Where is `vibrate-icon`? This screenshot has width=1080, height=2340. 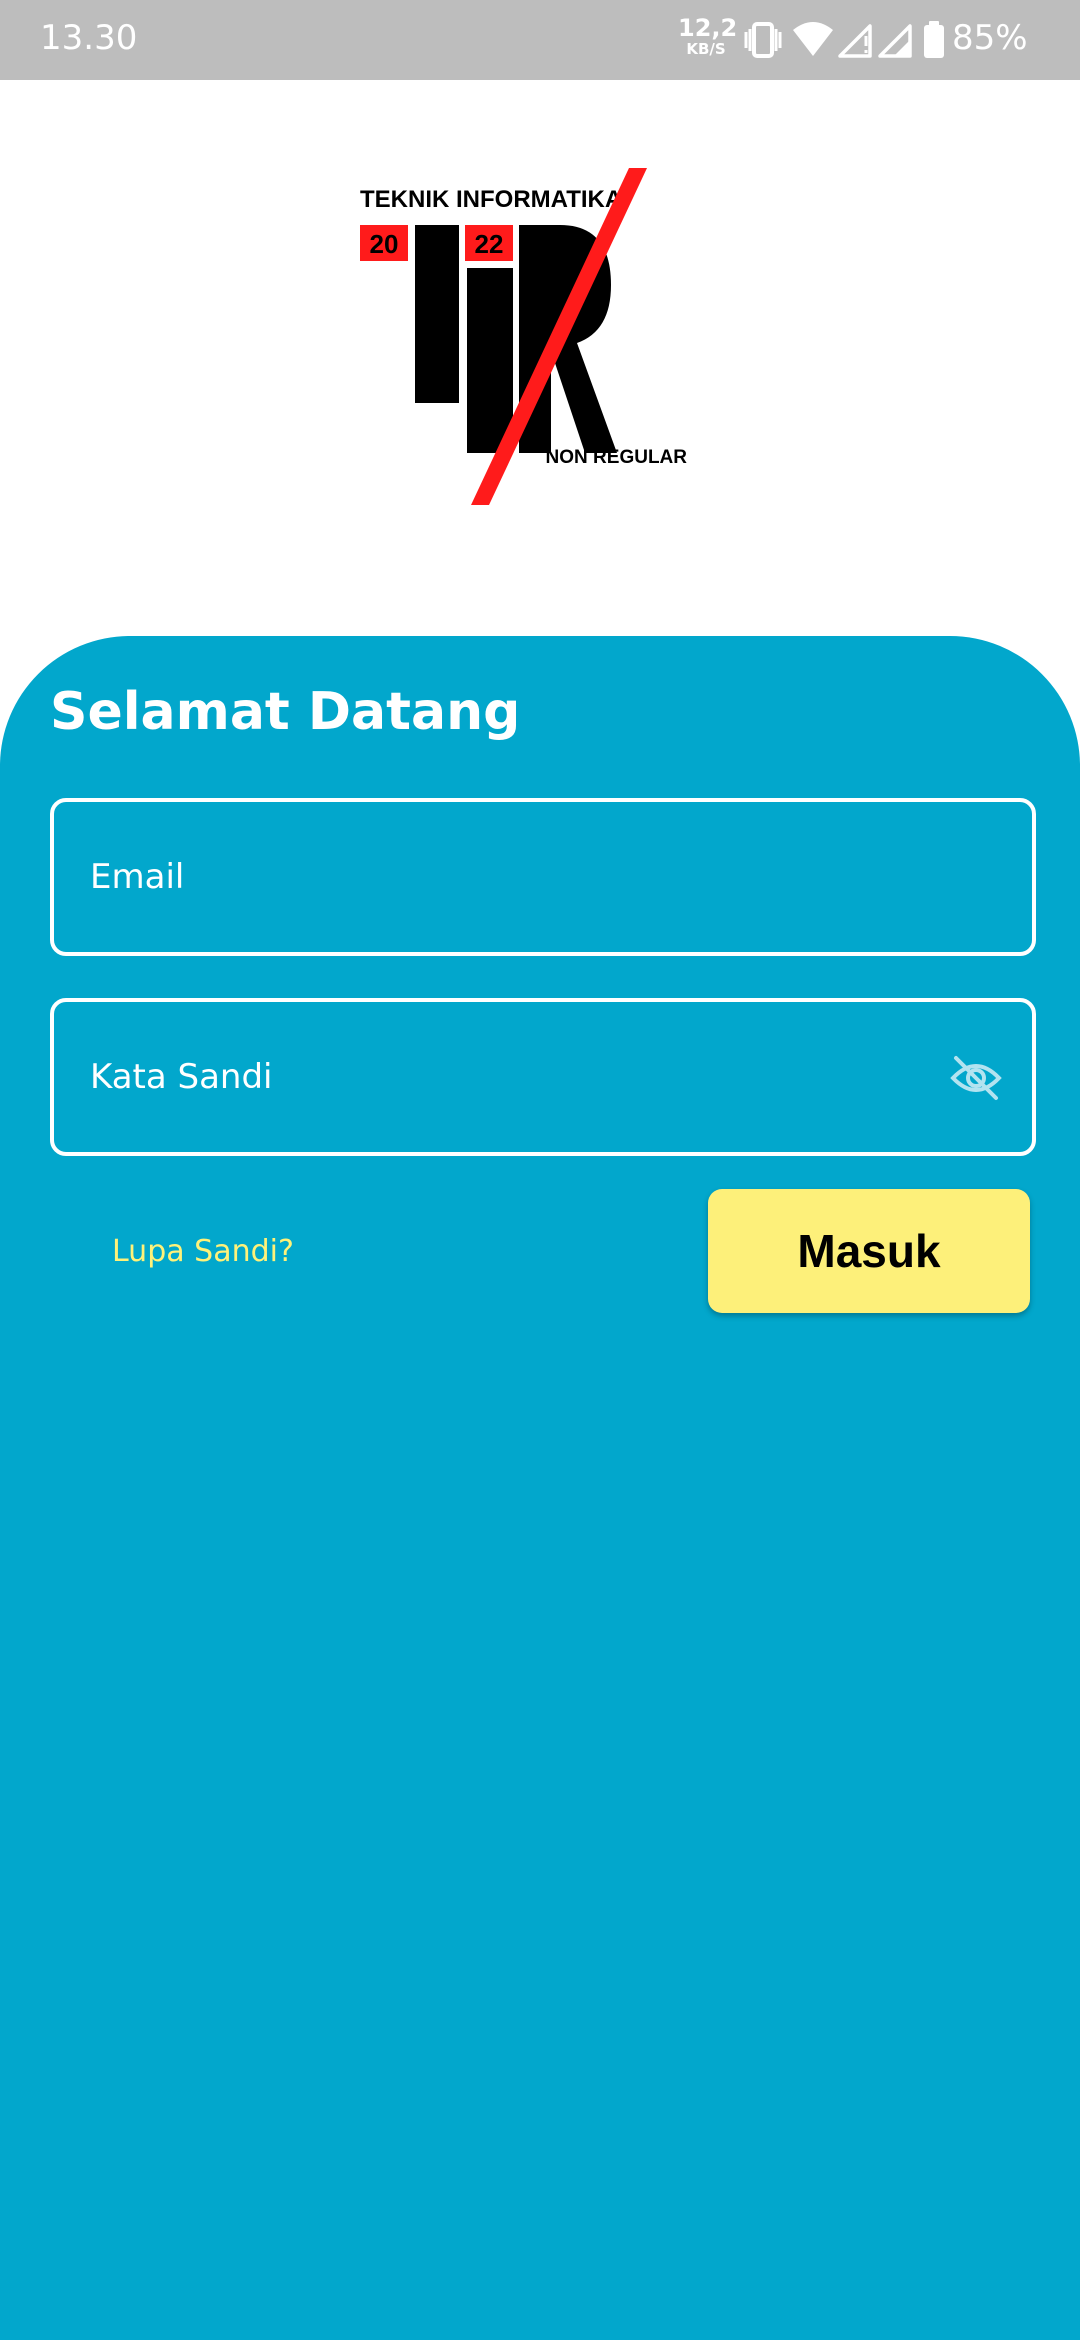 vibrate-icon is located at coordinates (763, 40).